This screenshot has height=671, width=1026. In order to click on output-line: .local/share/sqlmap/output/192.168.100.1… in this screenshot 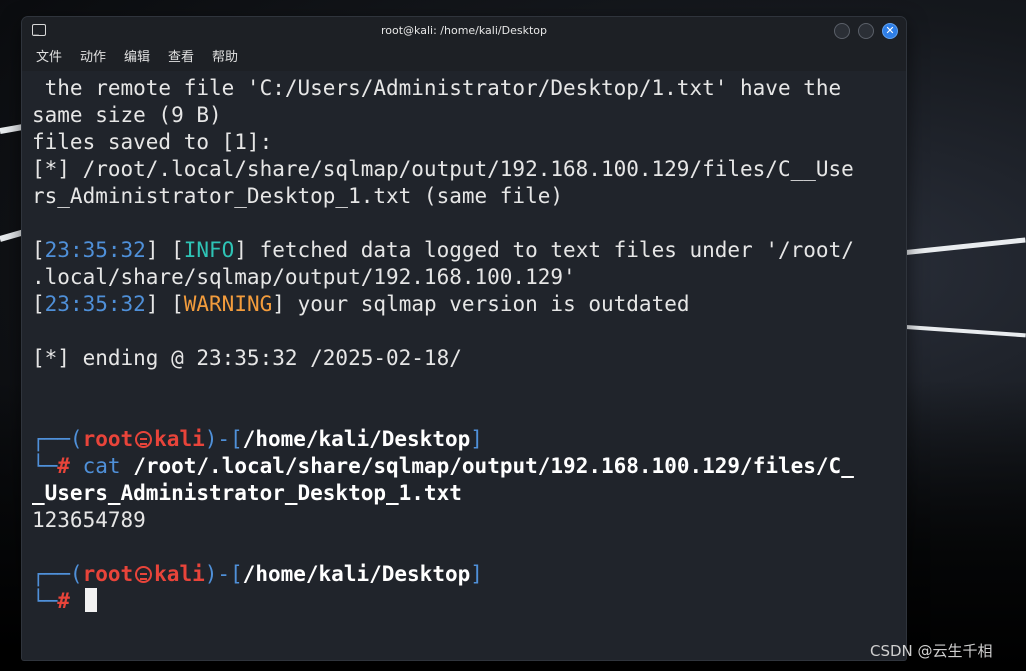, I will do `click(304, 277)`.